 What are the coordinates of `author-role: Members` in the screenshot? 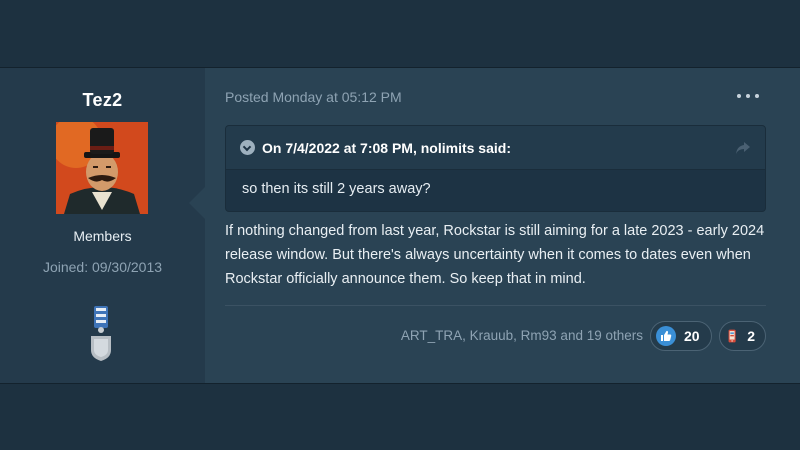 It's located at (102, 236).